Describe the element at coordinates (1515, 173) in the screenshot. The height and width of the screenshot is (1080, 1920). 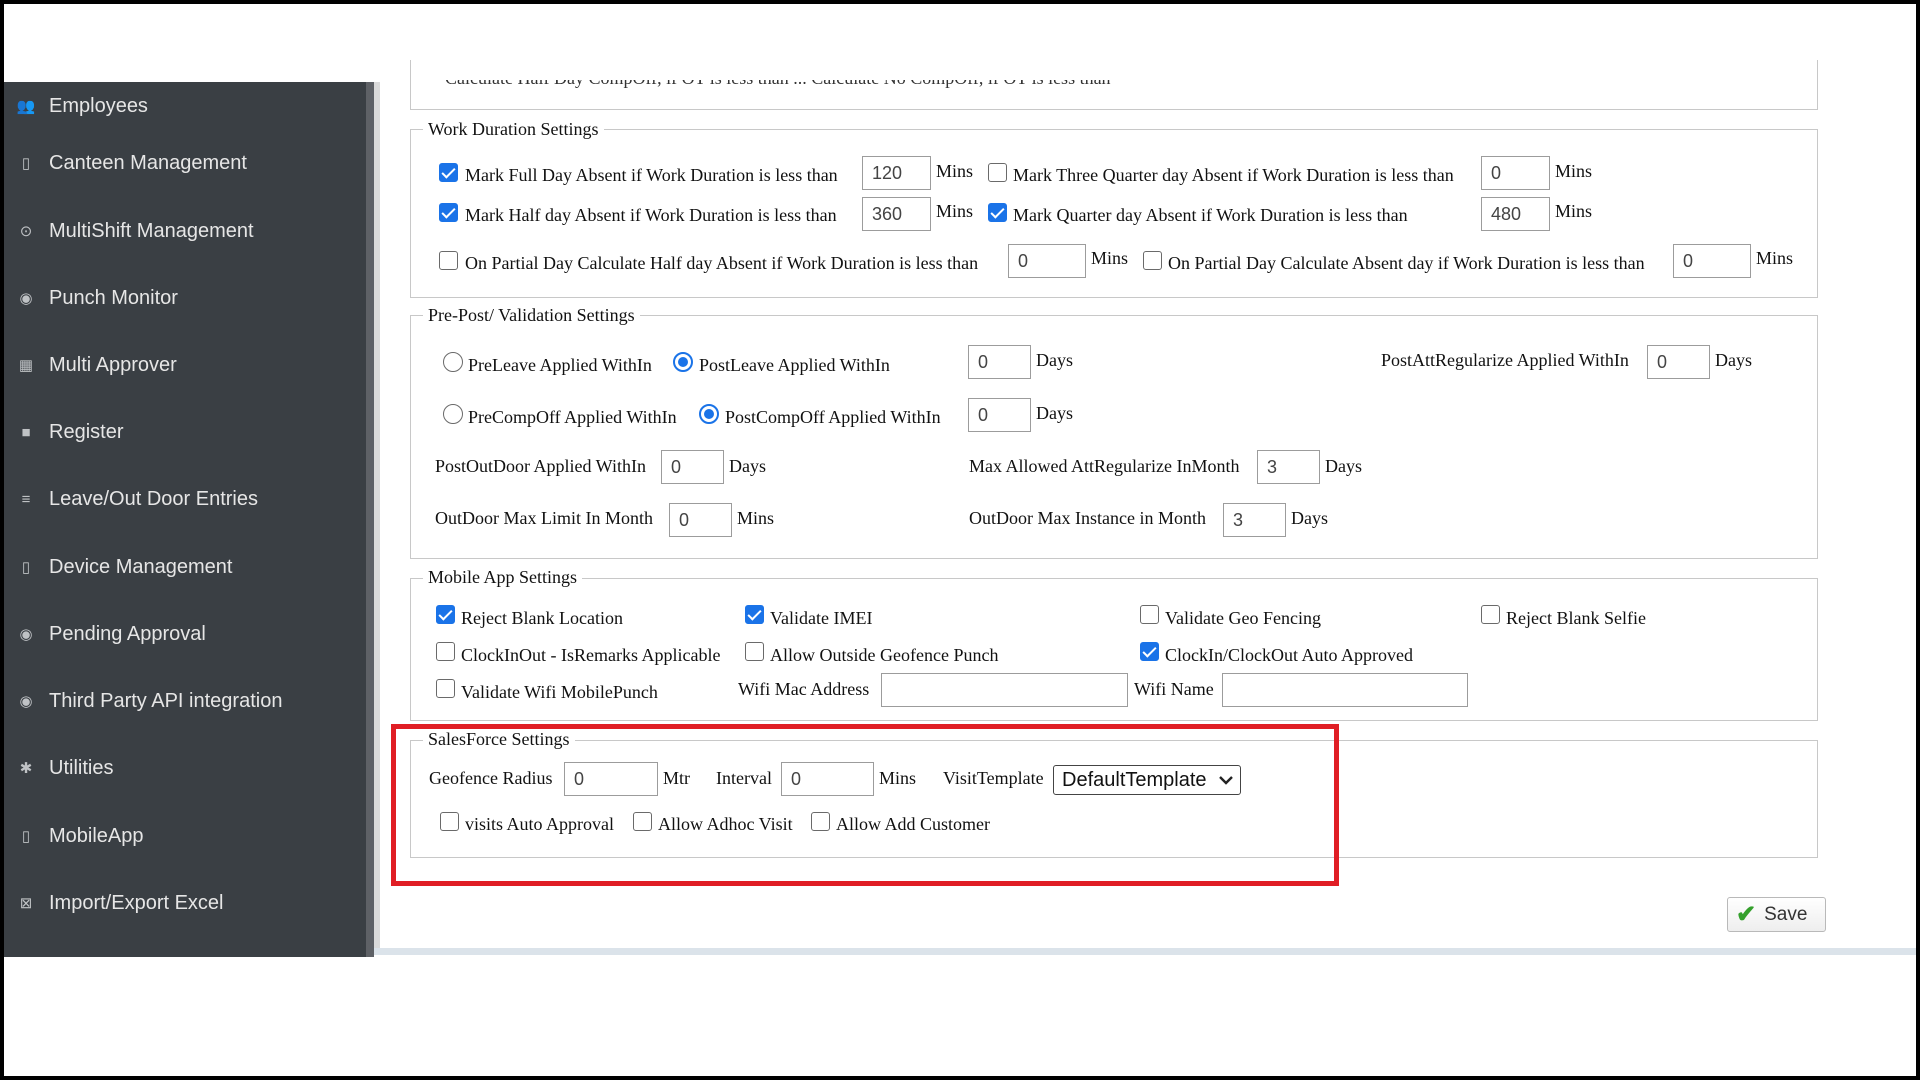
I see `three-quarter-absent-input: 0` at that location.